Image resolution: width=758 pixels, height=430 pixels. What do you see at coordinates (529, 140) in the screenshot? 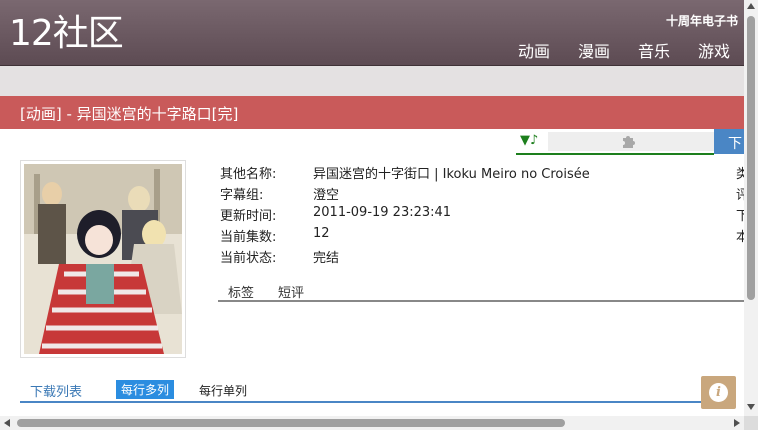
I see `music-note-icon: ▼♪` at bounding box center [529, 140].